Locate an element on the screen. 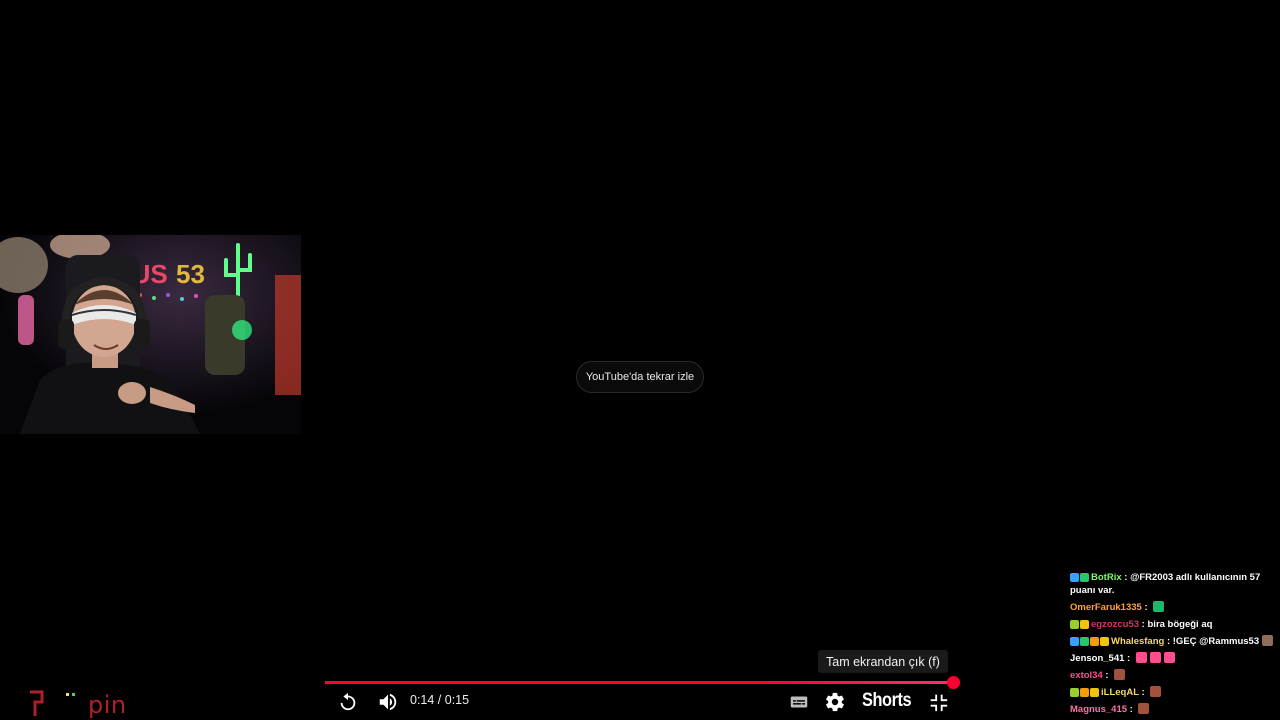 The height and width of the screenshot is (720, 1280). chat-username: OmerFaruk1335 is located at coordinates (1106, 607).